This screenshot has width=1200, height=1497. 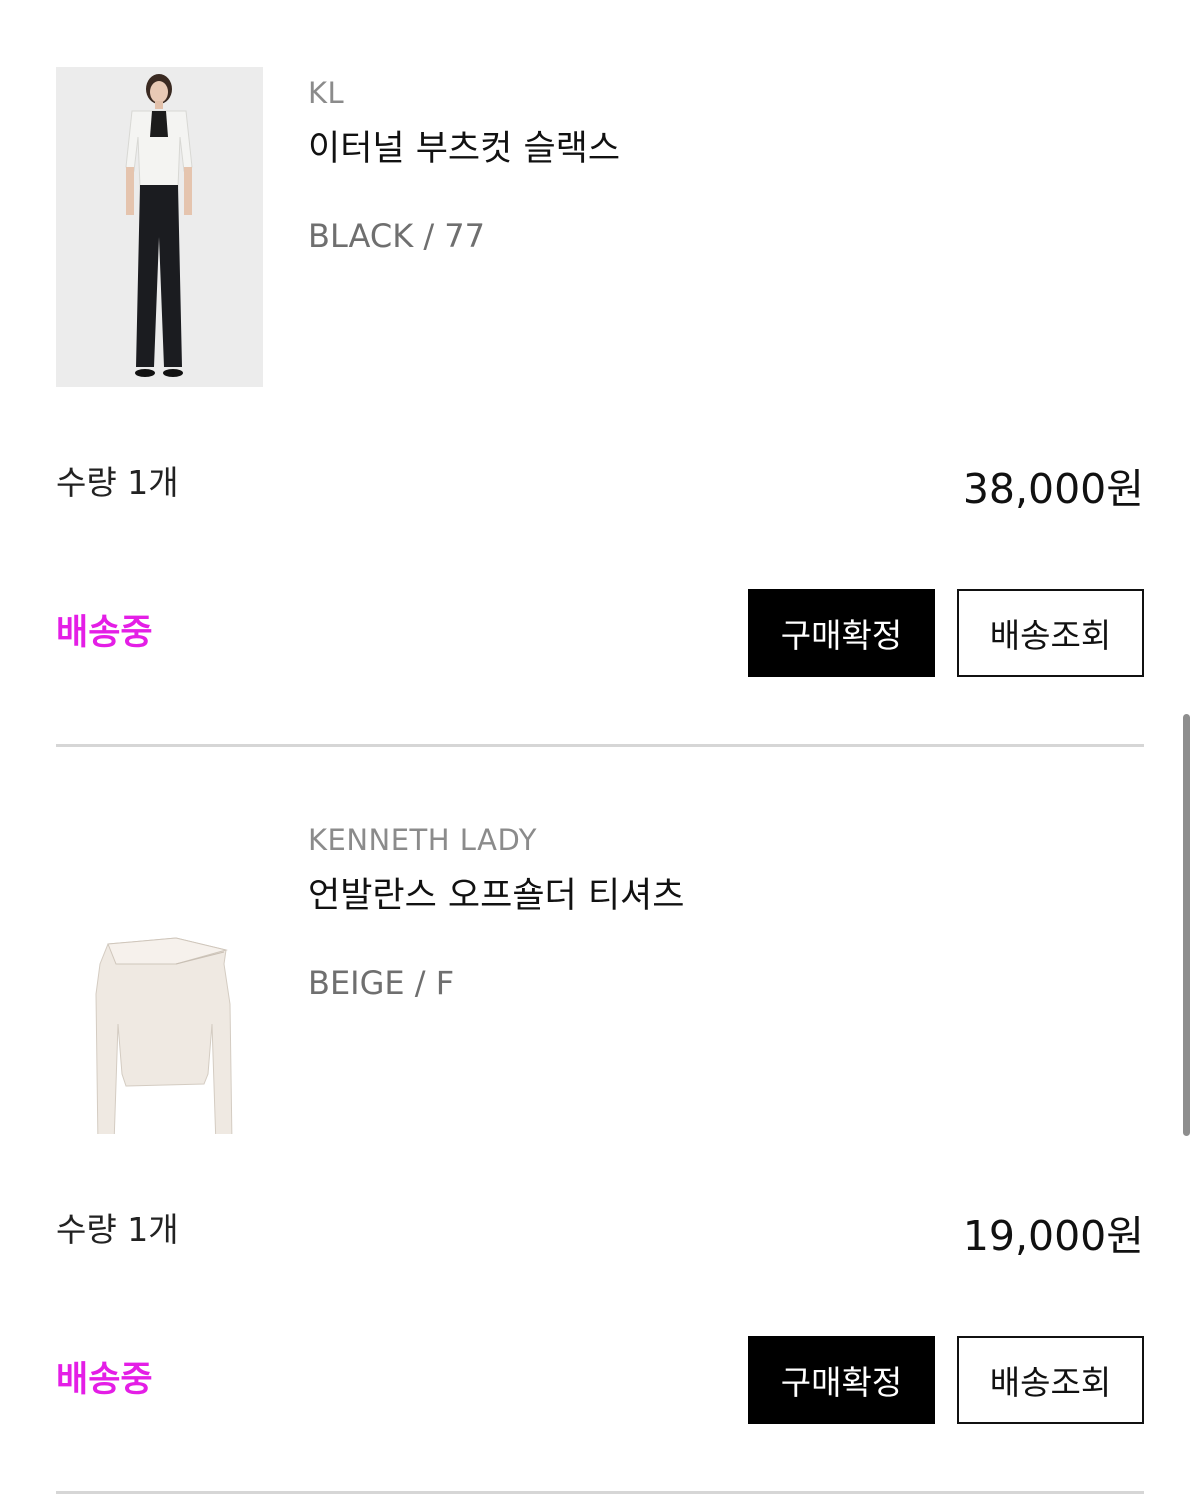 I want to click on price: 38,000원, so click(x=1053, y=489).